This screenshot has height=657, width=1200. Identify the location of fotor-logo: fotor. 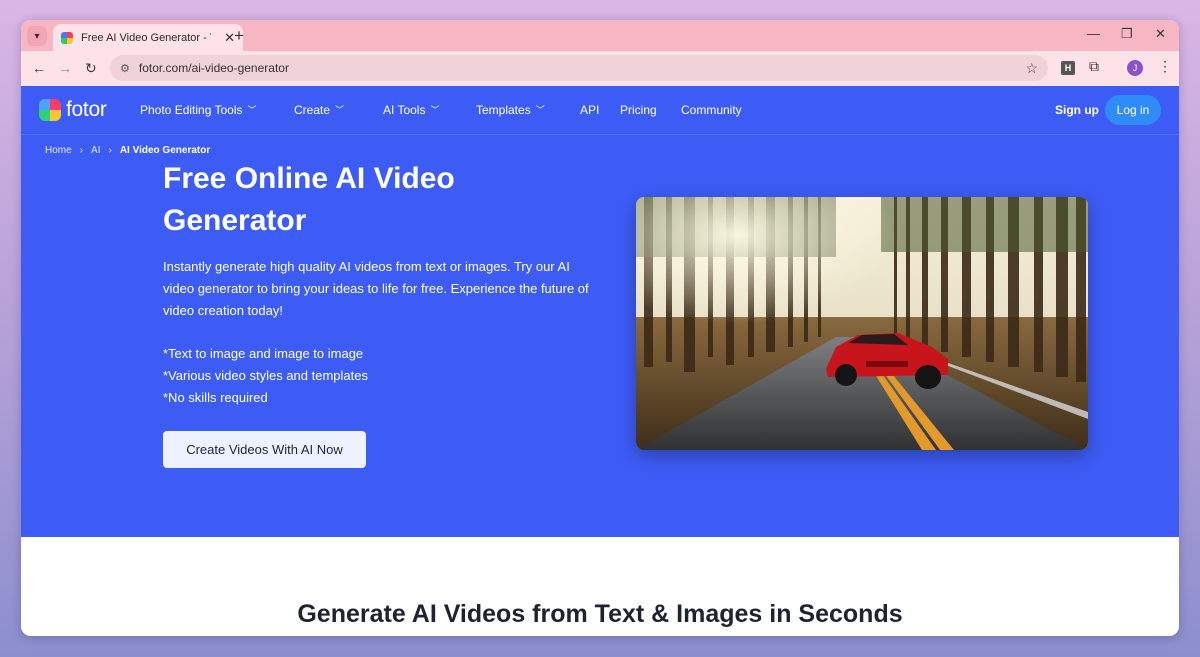
(73, 110).